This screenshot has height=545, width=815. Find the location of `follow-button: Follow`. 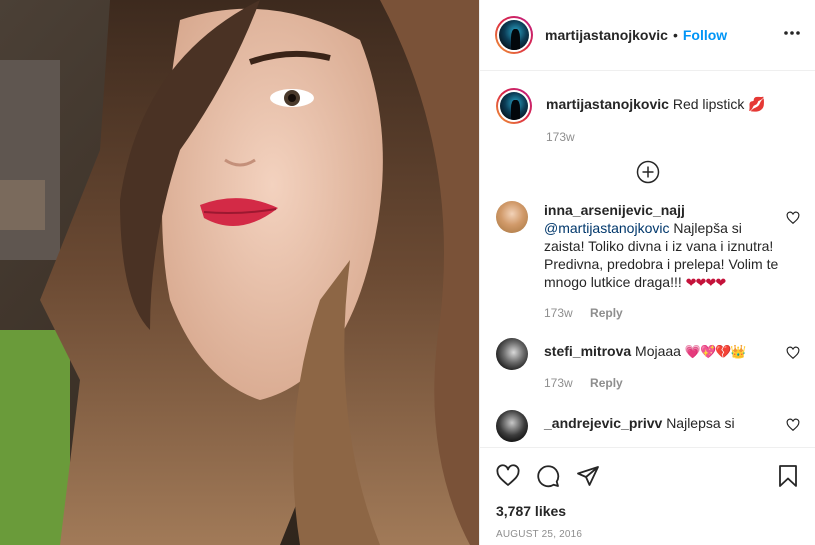

follow-button: Follow is located at coordinates (705, 35).